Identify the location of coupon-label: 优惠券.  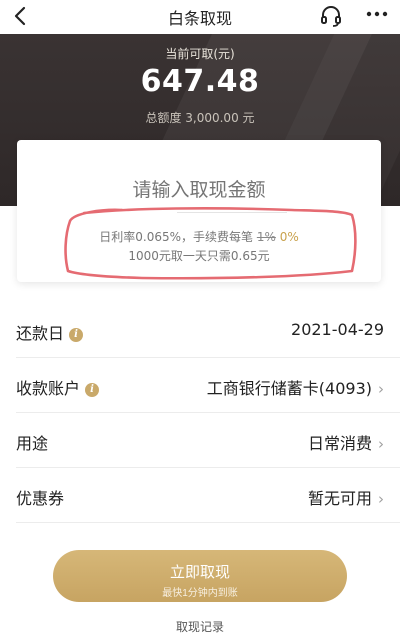
(40, 498).